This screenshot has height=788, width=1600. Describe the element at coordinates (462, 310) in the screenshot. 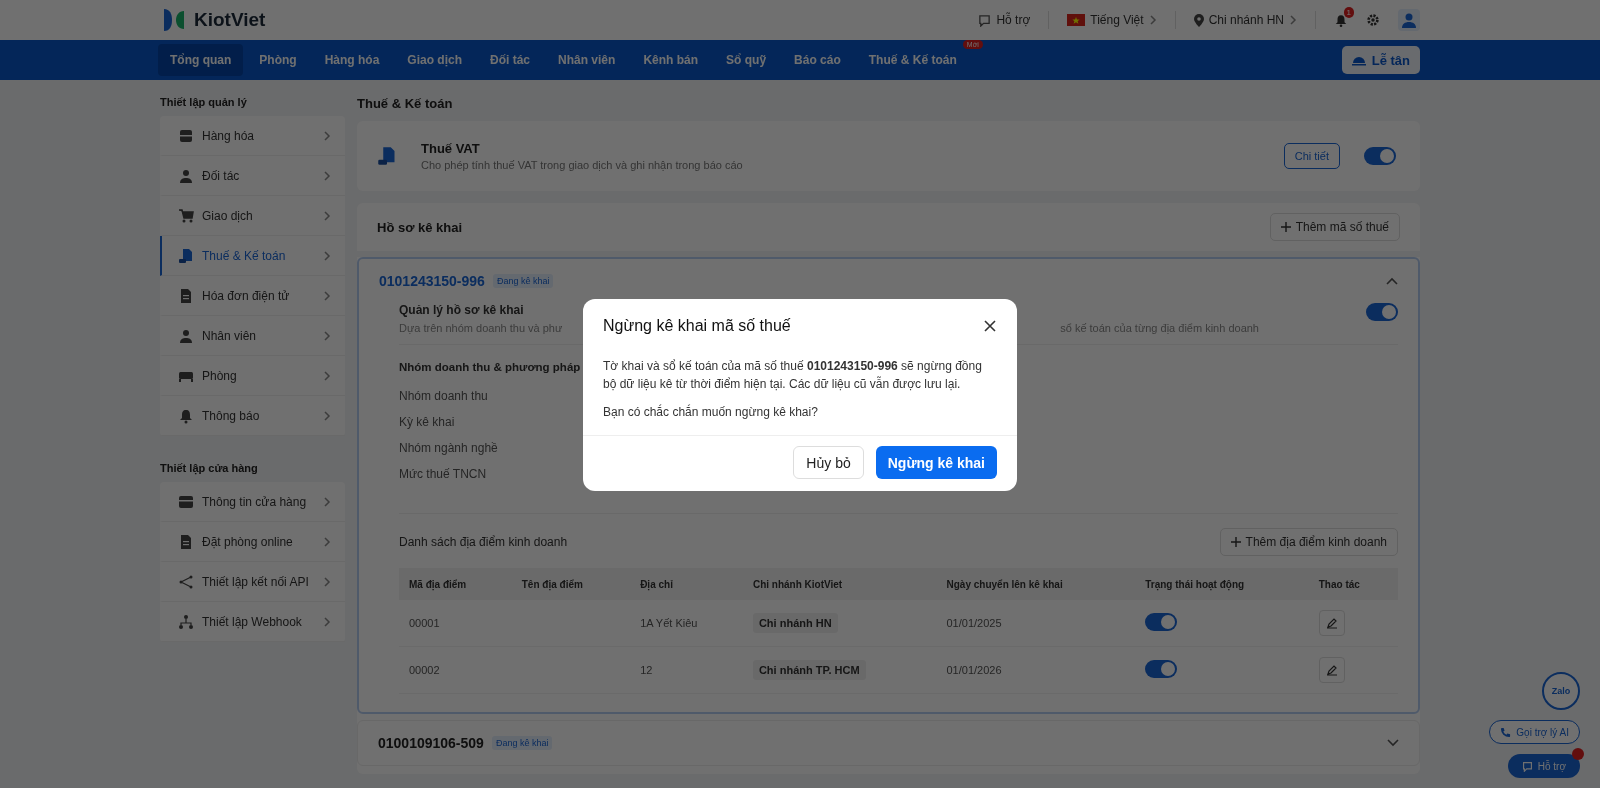

I see `management-title: Quản lý hồ sơ kê khai` at that location.